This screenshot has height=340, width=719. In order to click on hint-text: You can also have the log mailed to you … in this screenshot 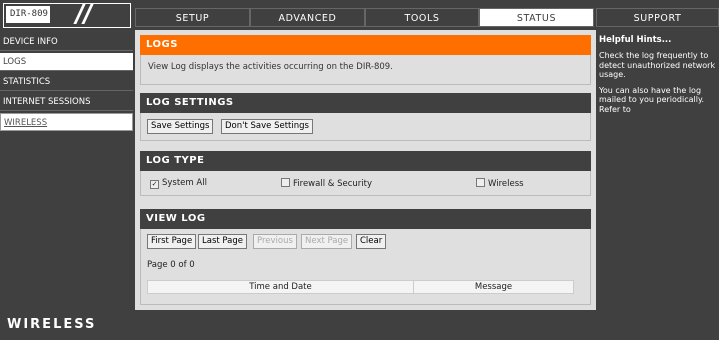, I will do `click(652, 99)`.